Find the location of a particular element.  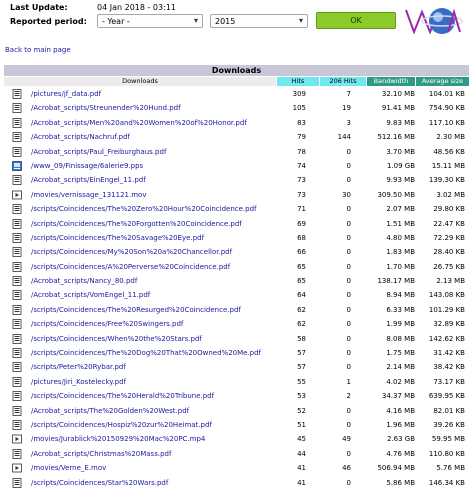

reported-period-label: Reported period: is located at coordinates (48, 21).